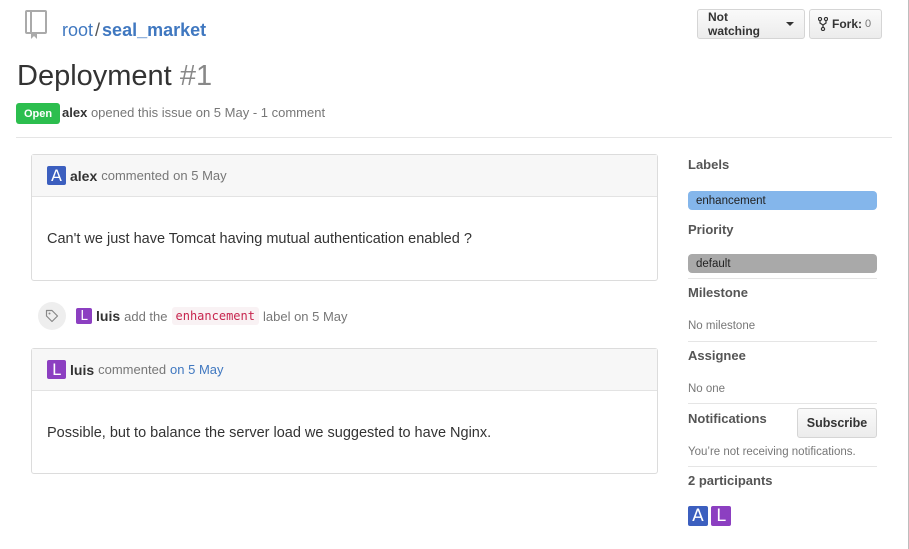 This screenshot has height=549, width=909. I want to click on watch-button: Not watching, so click(751, 24).